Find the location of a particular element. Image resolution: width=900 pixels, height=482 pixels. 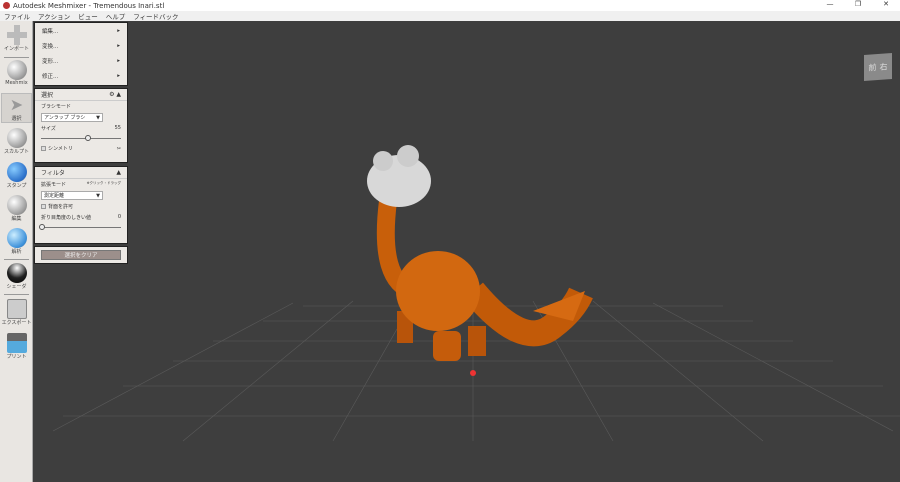

tool-stamp: スタンプ is located at coordinates (16, 176).